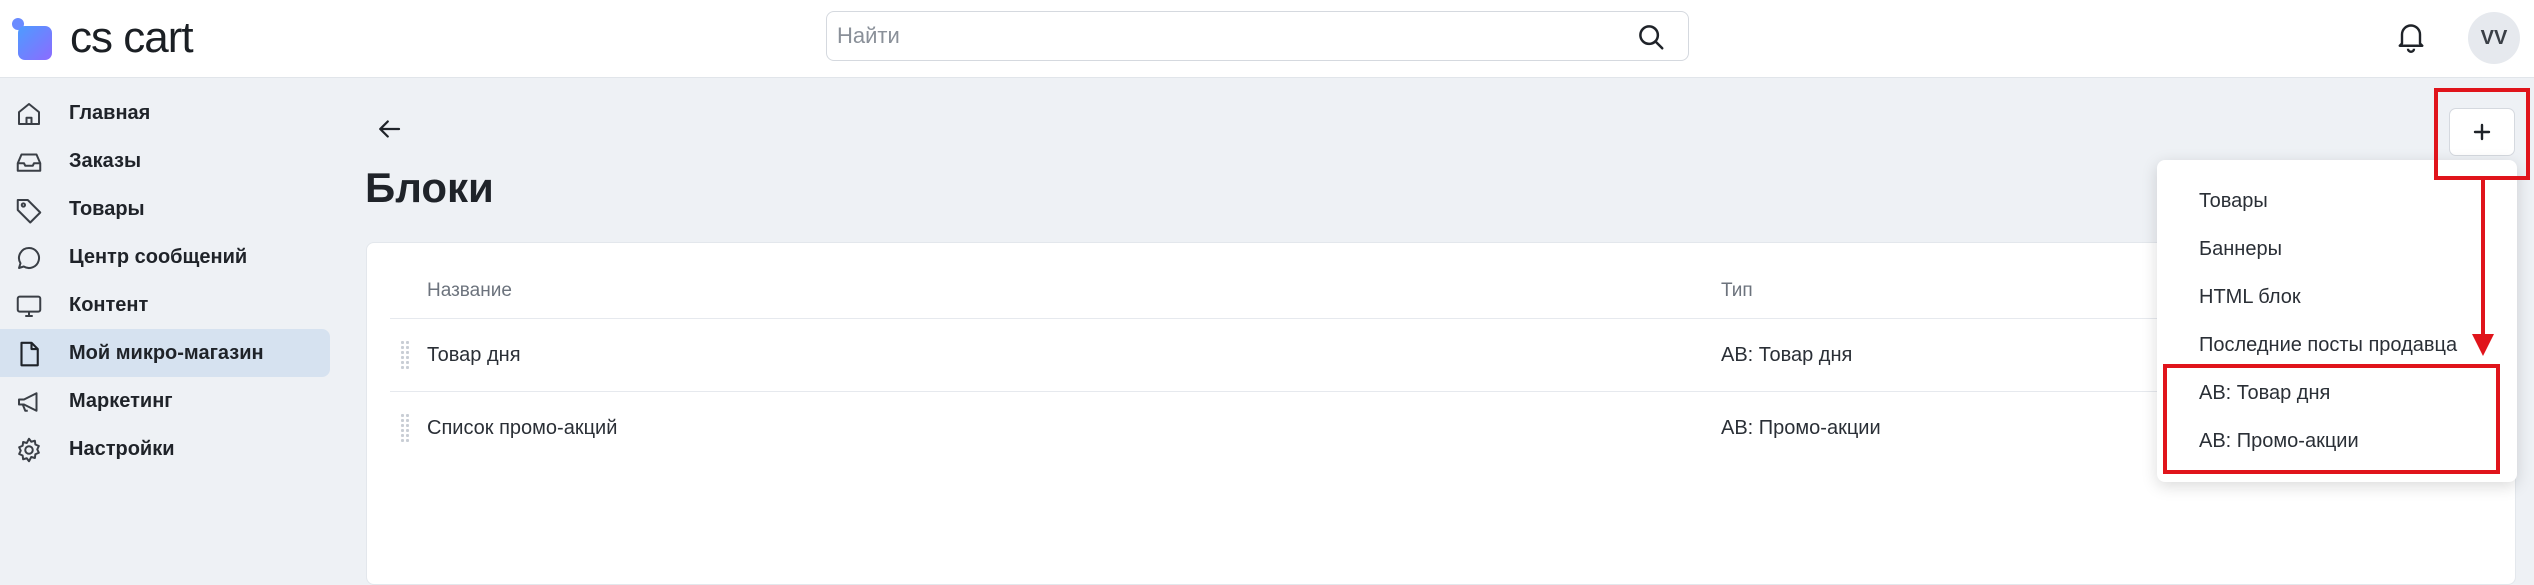 This screenshot has height=585, width=2534. What do you see at coordinates (2240, 249) in the screenshot?
I see `menu-item-banners: Баннеры` at bounding box center [2240, 249].